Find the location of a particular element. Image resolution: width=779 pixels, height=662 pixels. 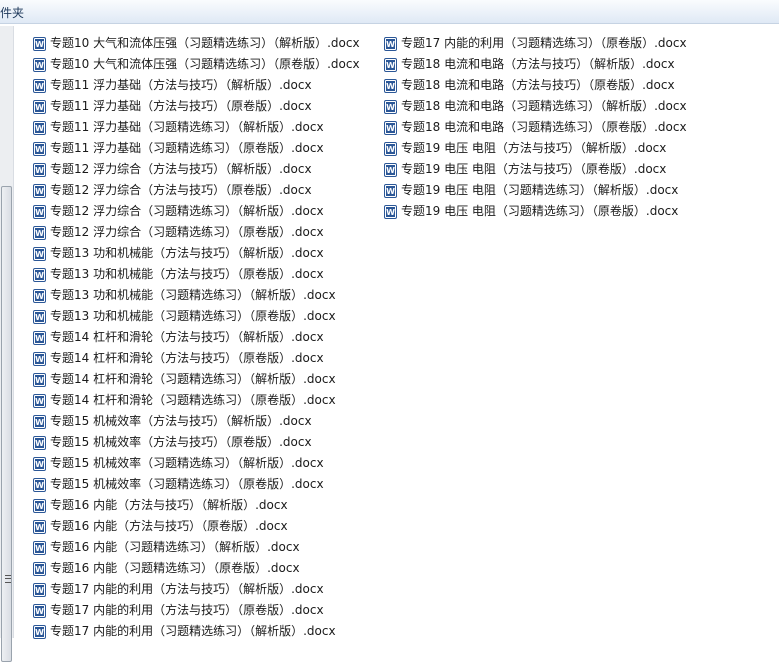

file-item: W 专题16 内能（方法与技巧）（解析版）.docx is located at coordinates (196, 505).